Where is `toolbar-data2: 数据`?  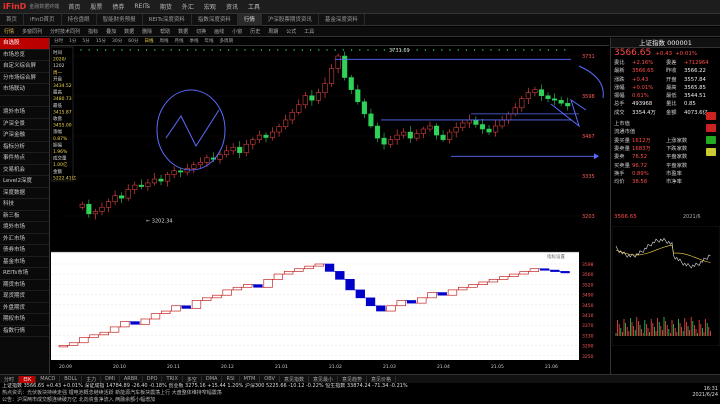 toolbar-data2: 数据 is located at coordinates (183, 31).